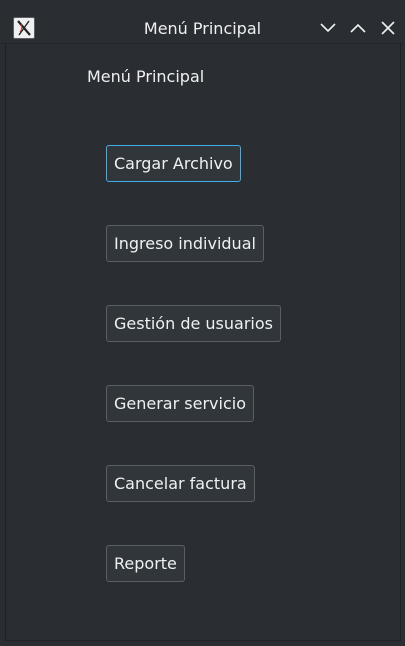 This screenshot has height=646, width=405. I want to click on close-icon, so click(388, 28).